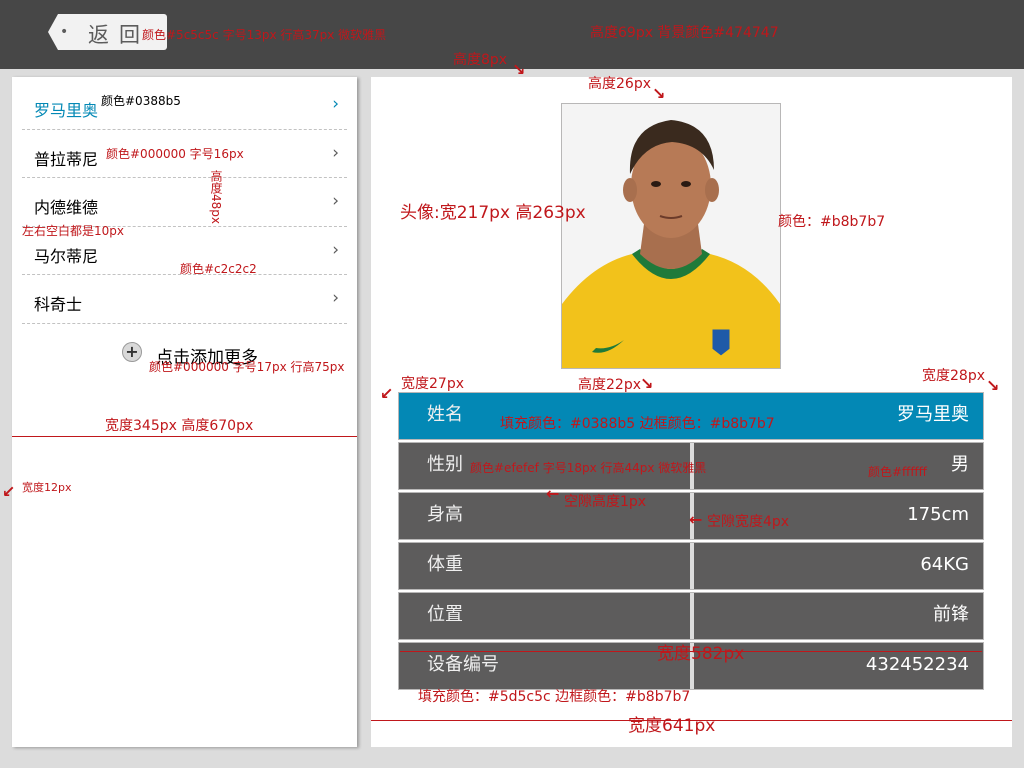 The image size is (1024, 768). Describe the element at coordinates (609, 385) in the screenshot. I see `annotation-height22: 高度22px` at that location.